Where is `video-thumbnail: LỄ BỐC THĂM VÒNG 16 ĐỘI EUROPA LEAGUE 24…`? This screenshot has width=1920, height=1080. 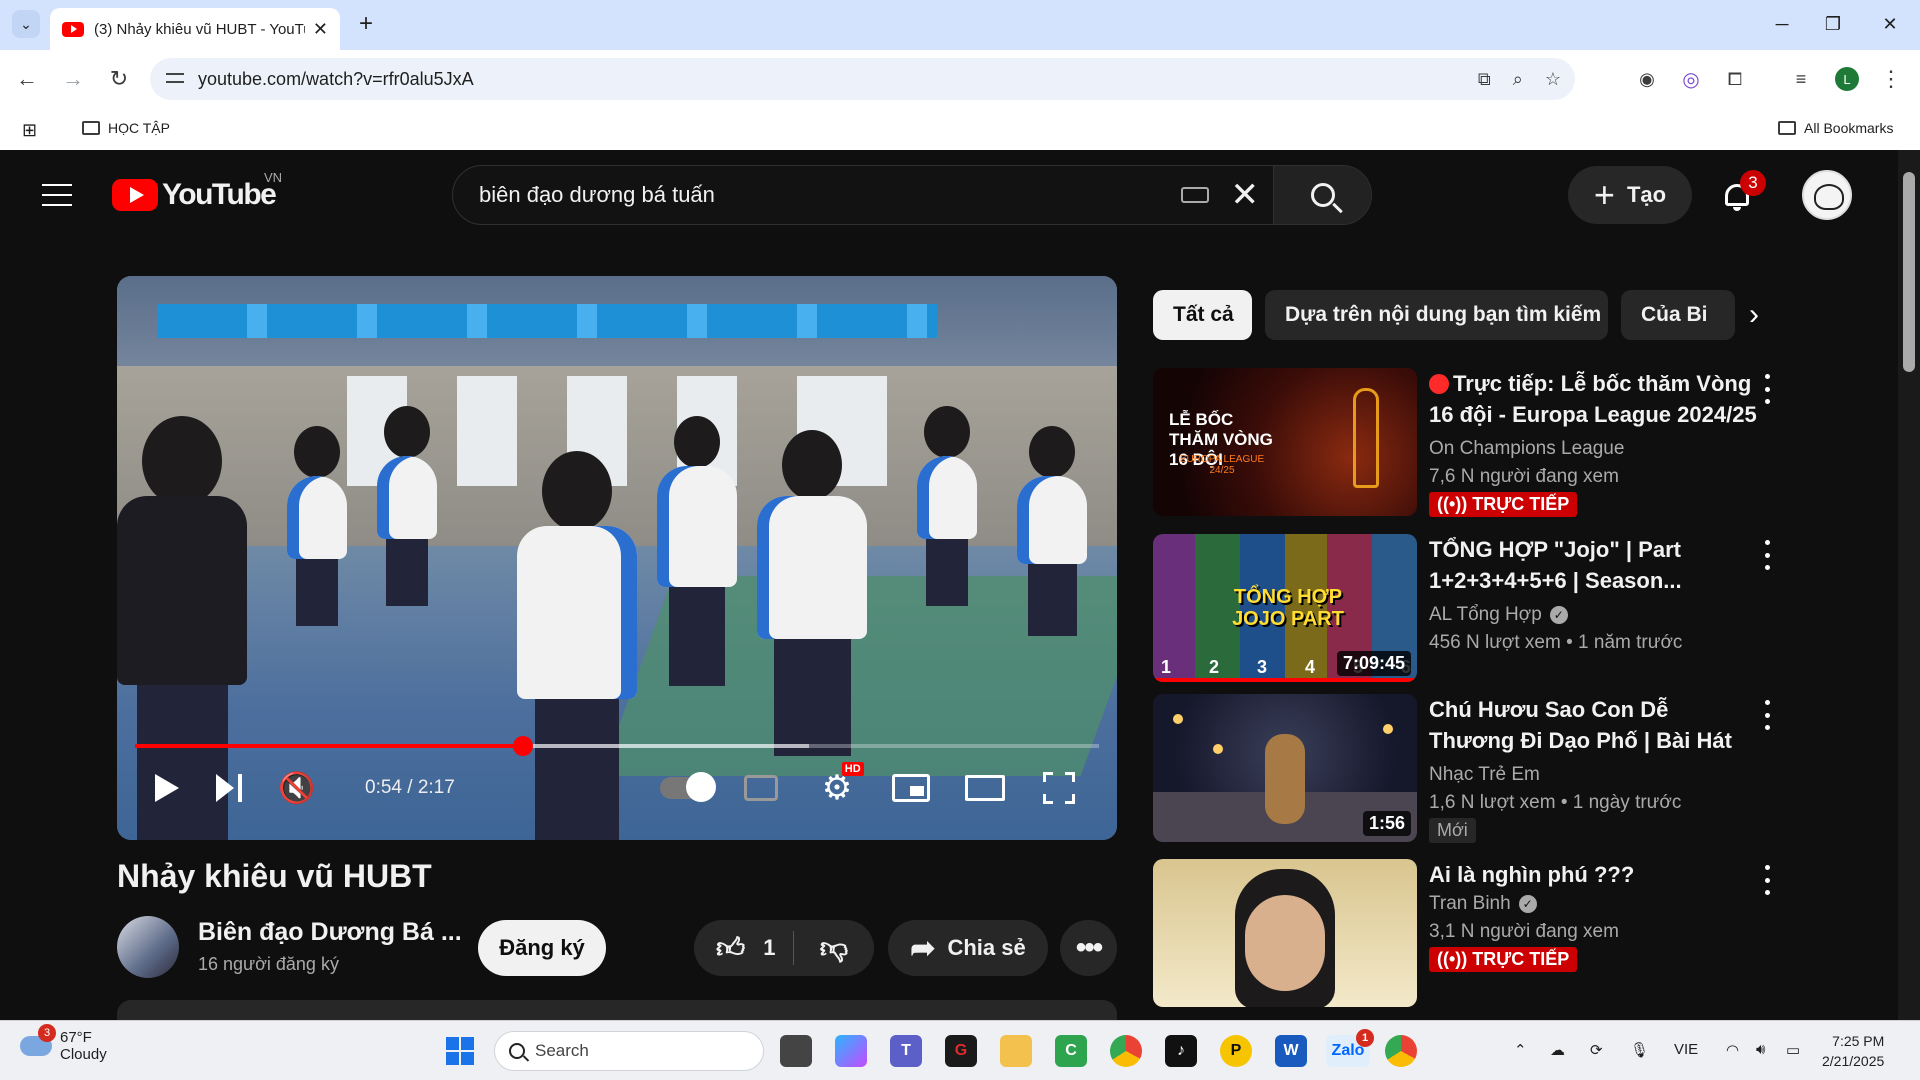 video-thumbnail: LỄ BỐC THĂM VÒNG 16 ĐỘI EUROPA LEAGUE 24… is located at coordinates (1285, 442).